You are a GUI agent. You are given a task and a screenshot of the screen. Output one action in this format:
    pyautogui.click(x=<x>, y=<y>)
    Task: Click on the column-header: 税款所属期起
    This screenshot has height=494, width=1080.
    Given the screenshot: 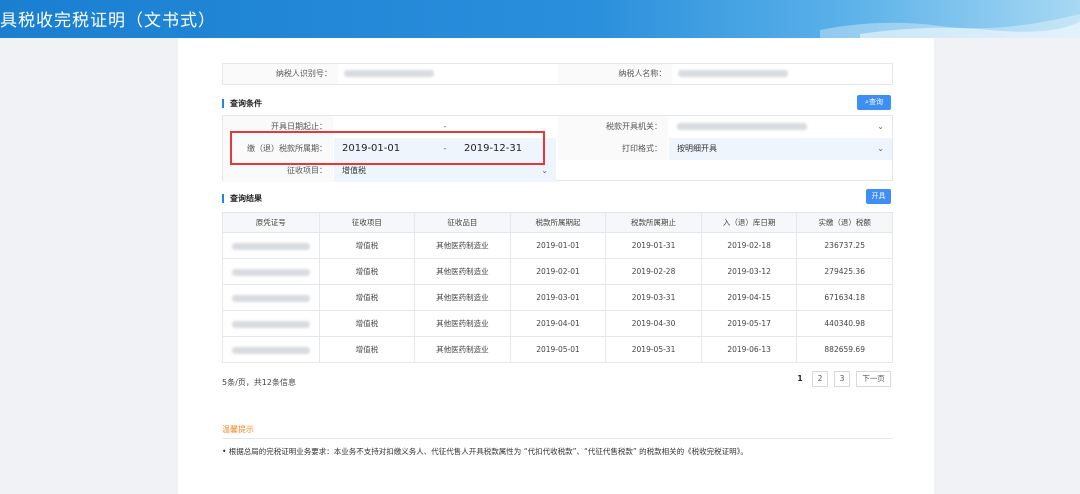 What is the action you would take?
    pyautogui.click(x=558, y=222)
    